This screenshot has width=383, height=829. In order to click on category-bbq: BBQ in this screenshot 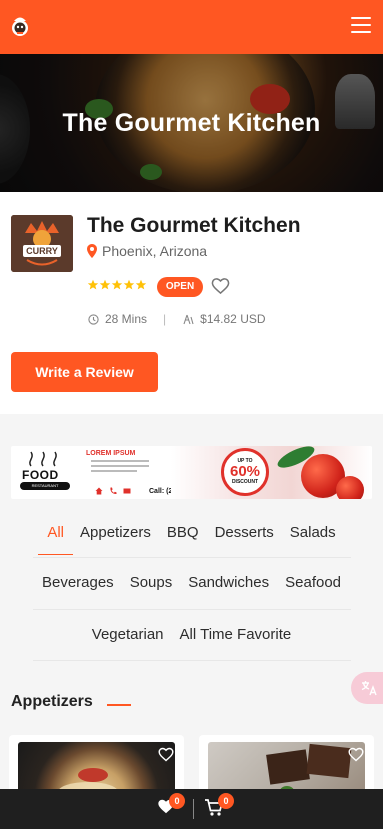, I will do `click(183, 532)`.